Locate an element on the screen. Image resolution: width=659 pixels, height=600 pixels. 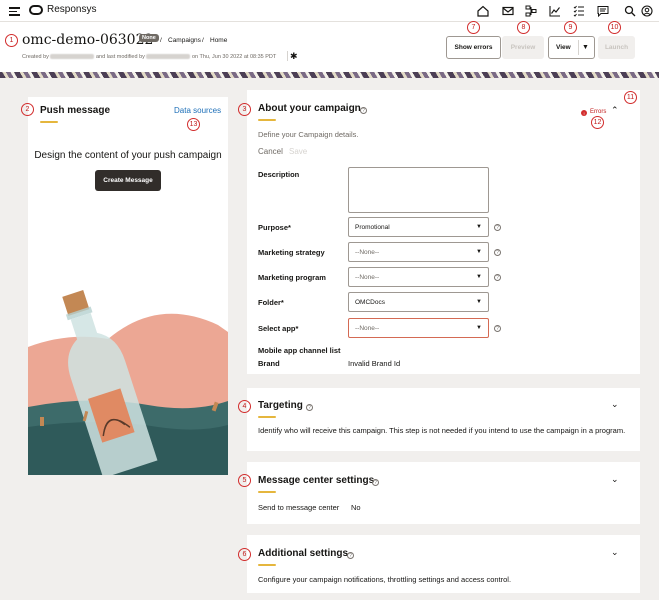
app-name: Responsys is located at coordinates (72, 9).